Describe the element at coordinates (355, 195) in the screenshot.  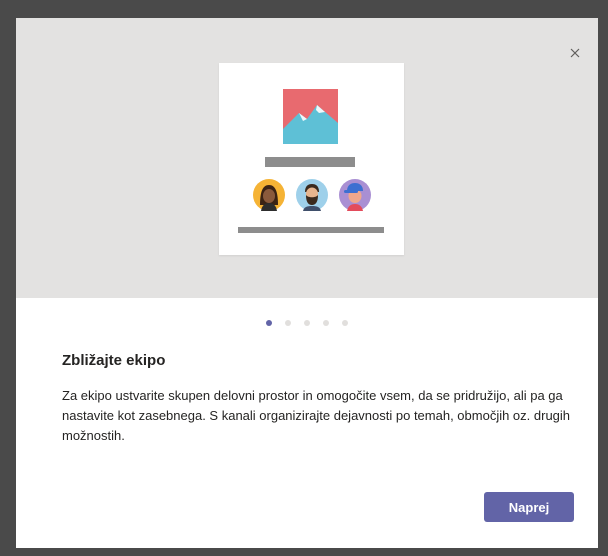
I see `avatar-cap-person-icon` at that location.